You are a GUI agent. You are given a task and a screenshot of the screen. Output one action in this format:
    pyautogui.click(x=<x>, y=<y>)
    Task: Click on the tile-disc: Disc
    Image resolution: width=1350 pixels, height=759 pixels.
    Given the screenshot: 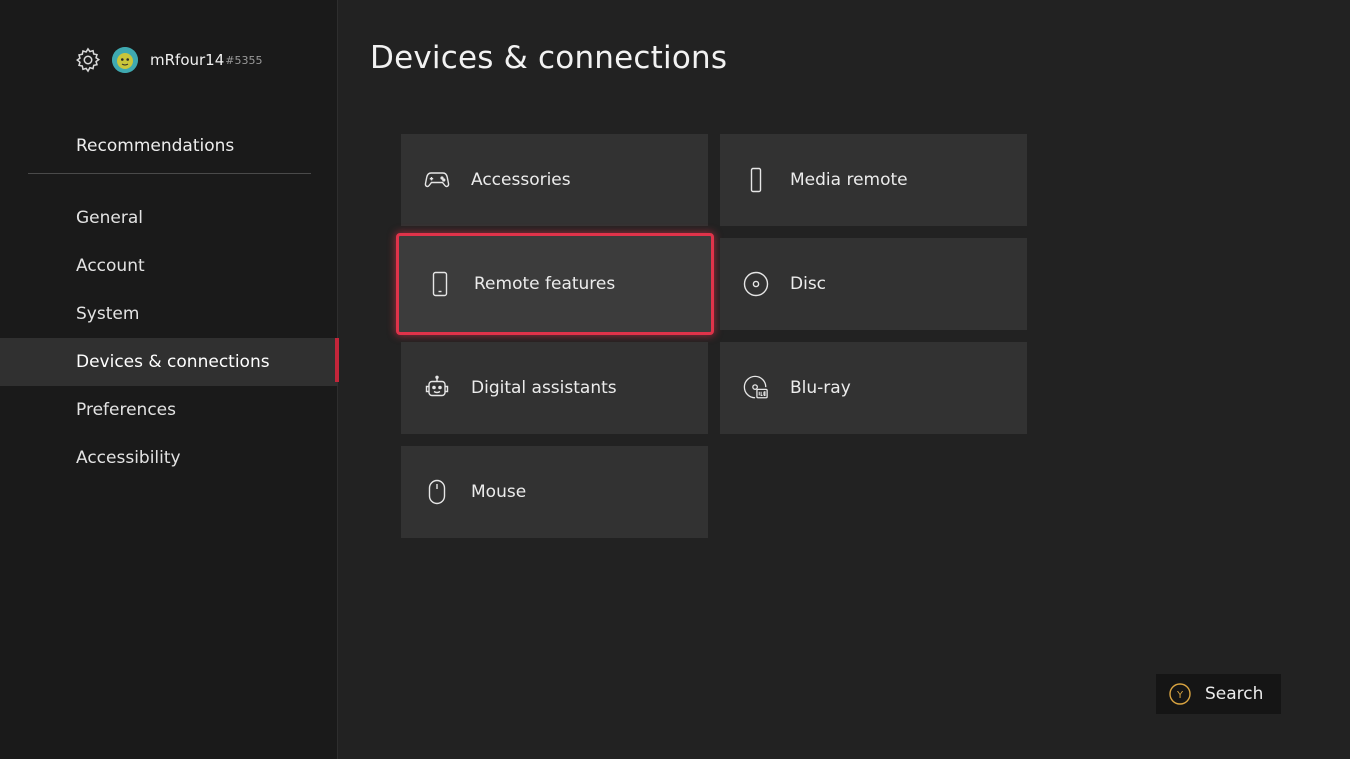 What is the action you would take?
    pyautogui.click(x=873, y=284)
    